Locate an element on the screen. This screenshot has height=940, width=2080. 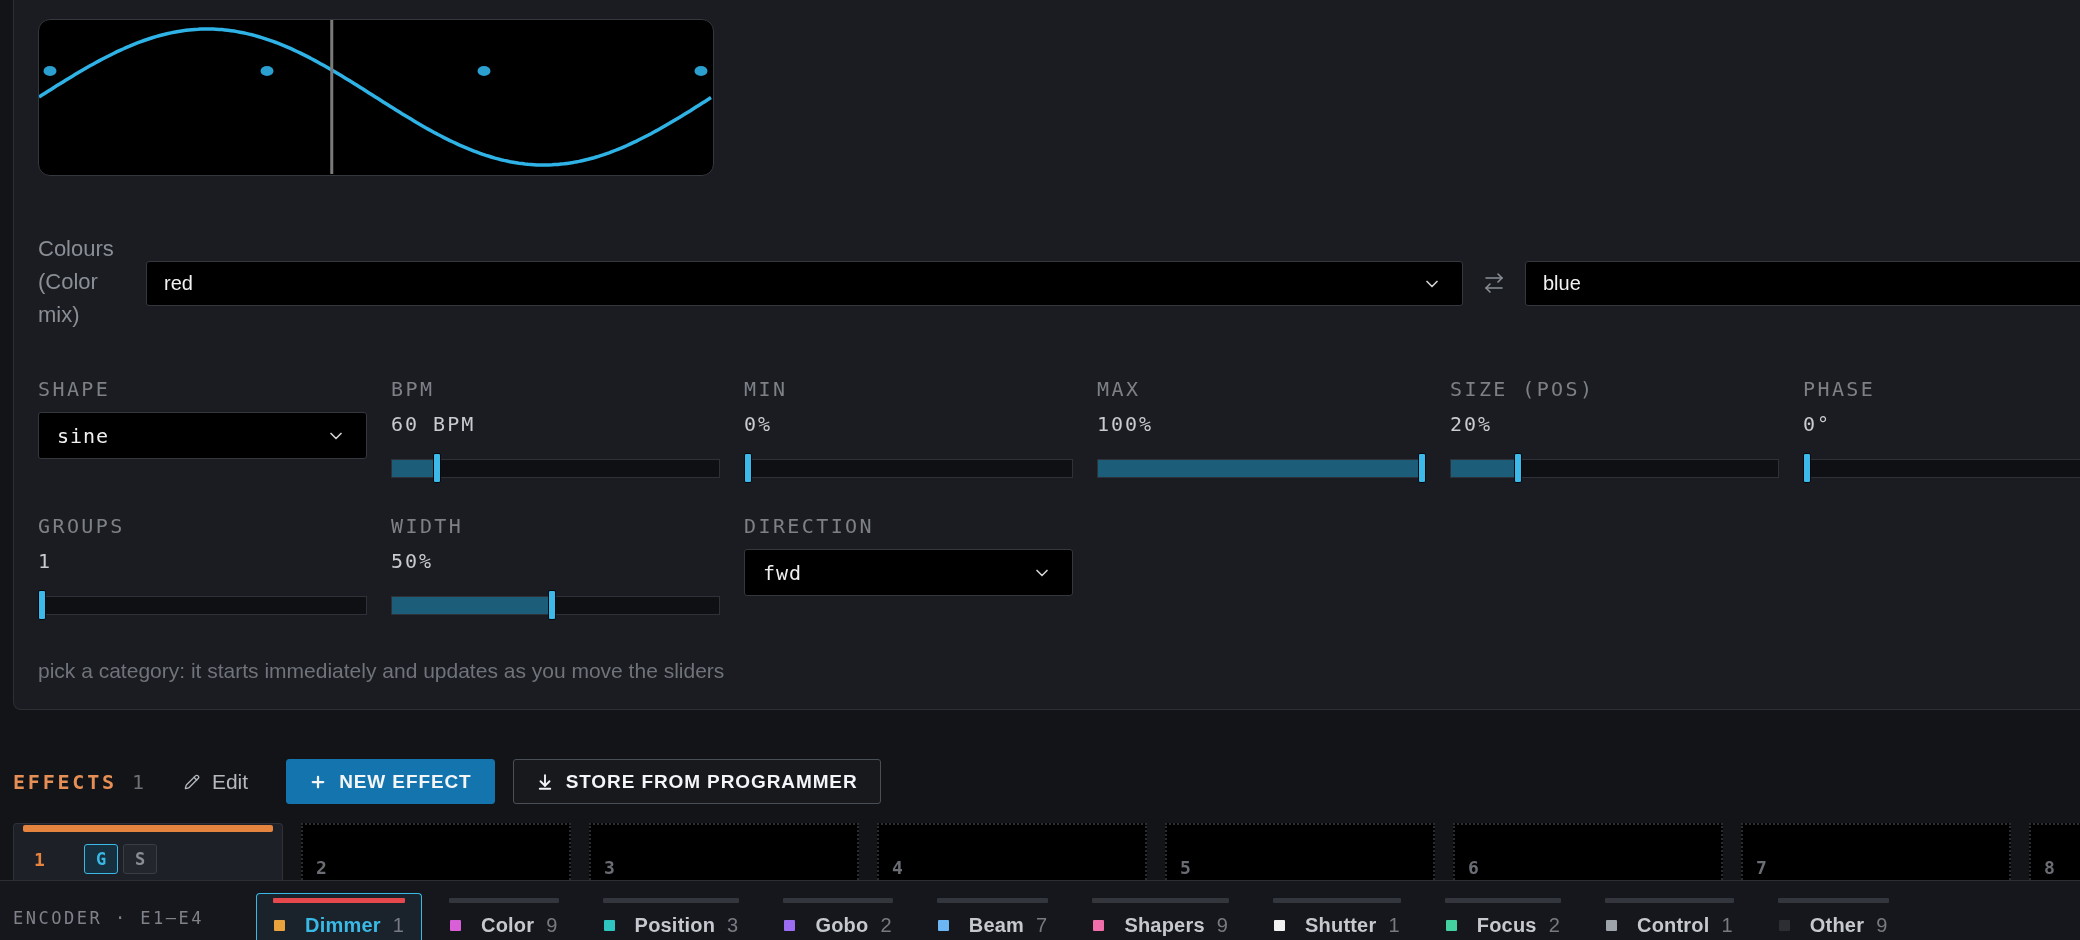
empty-slot: 5 is located at coordinates (1300, 851).